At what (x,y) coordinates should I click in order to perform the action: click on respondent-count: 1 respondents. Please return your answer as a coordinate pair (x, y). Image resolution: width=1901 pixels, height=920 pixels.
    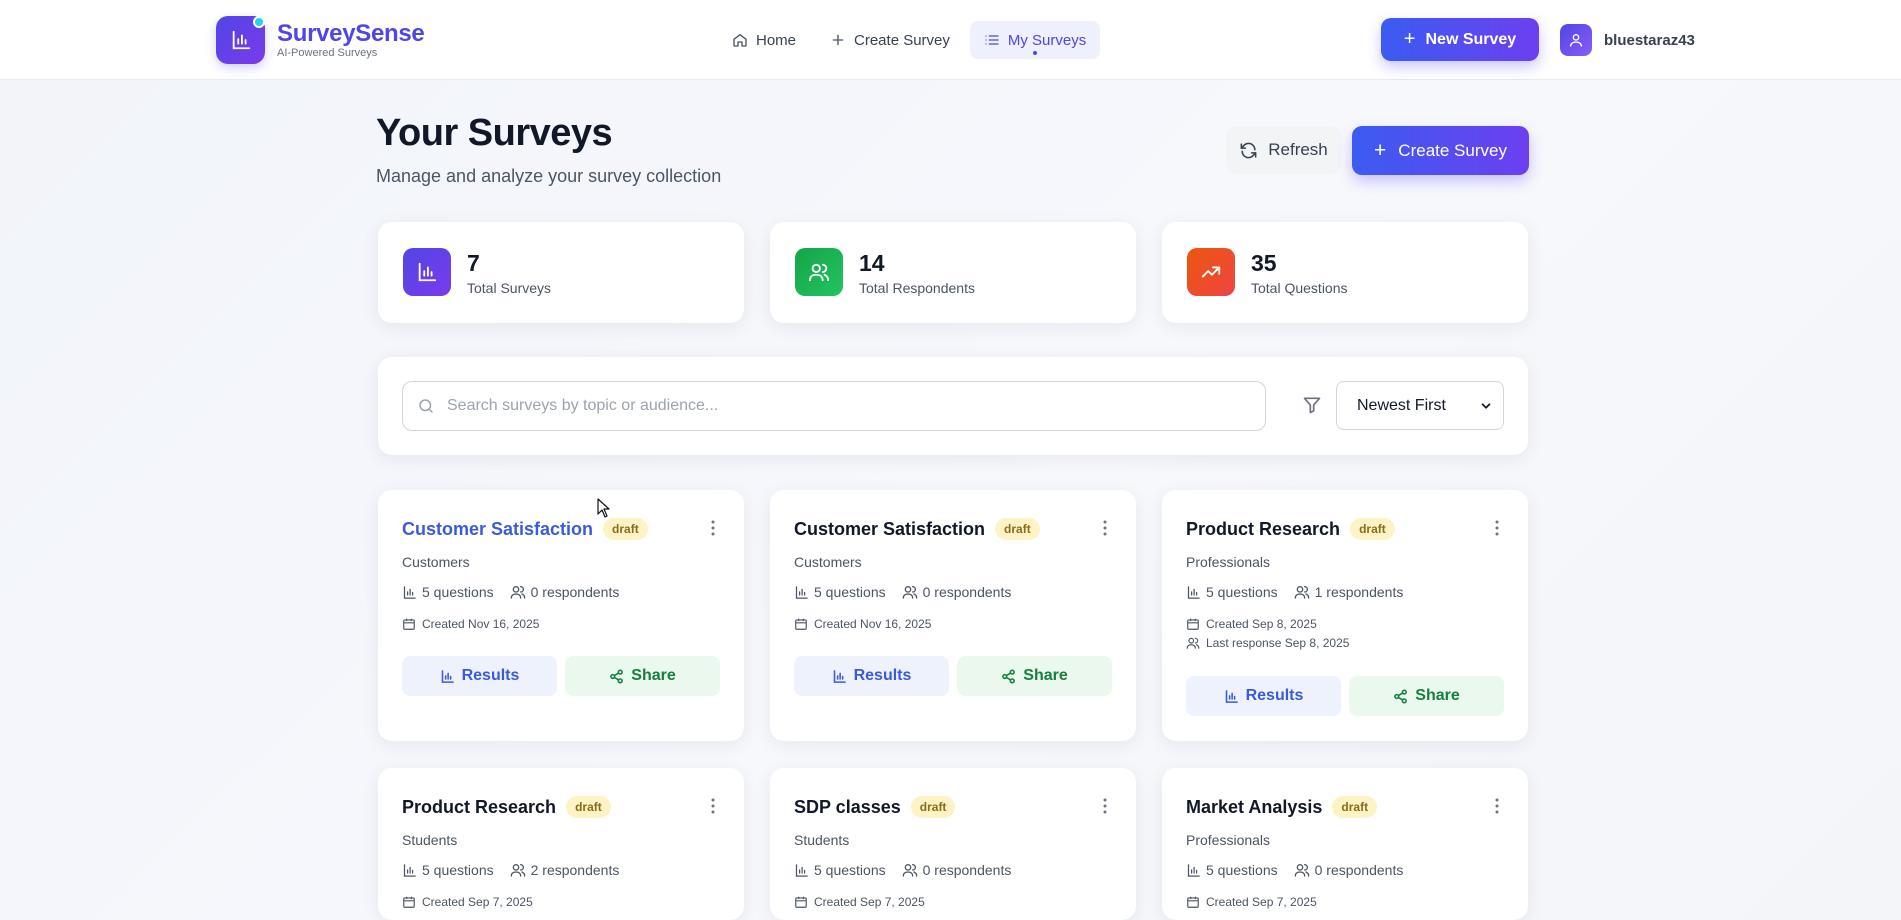
    Looking at the image, I should click on (1359, 592).